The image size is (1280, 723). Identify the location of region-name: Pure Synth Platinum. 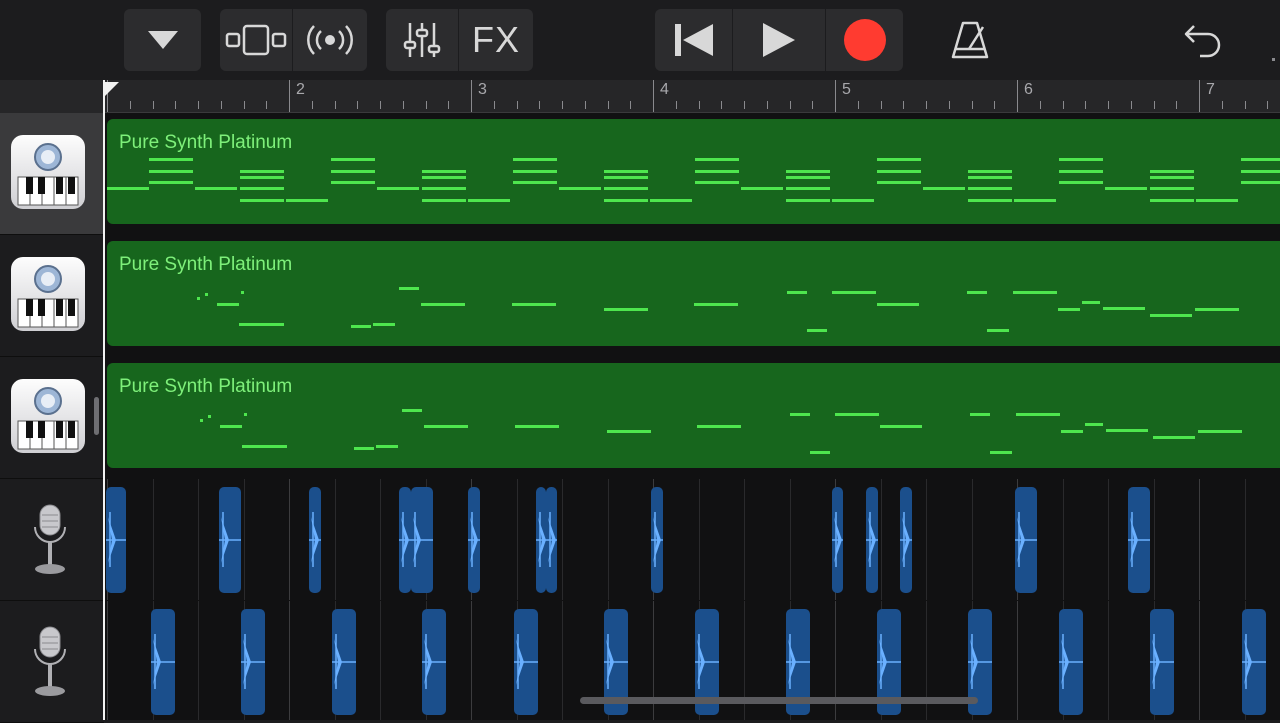
(206, 142).